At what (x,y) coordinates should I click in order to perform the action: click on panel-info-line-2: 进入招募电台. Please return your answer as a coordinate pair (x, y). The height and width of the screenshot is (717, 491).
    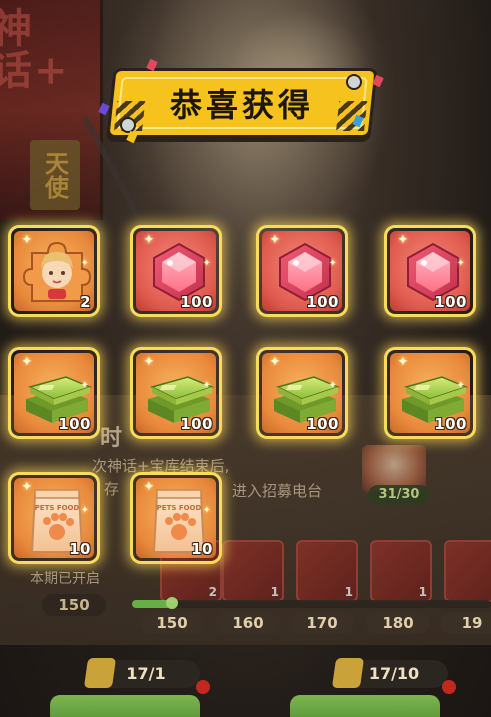
    Looking at the image, I should click on (277, 491).